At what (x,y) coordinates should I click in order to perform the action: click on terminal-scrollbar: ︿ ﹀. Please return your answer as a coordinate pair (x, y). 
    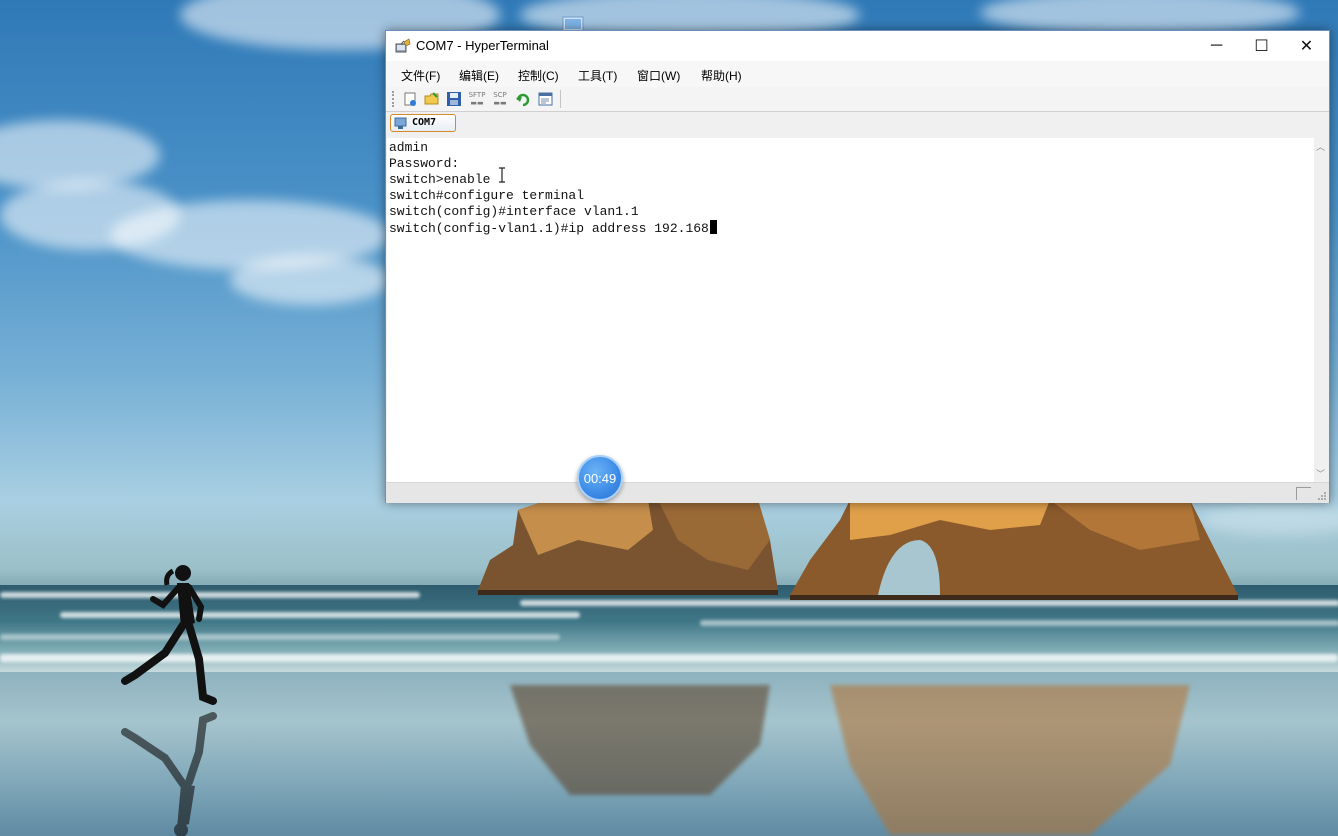
    Looking at the image, I should click on (1321, 310).